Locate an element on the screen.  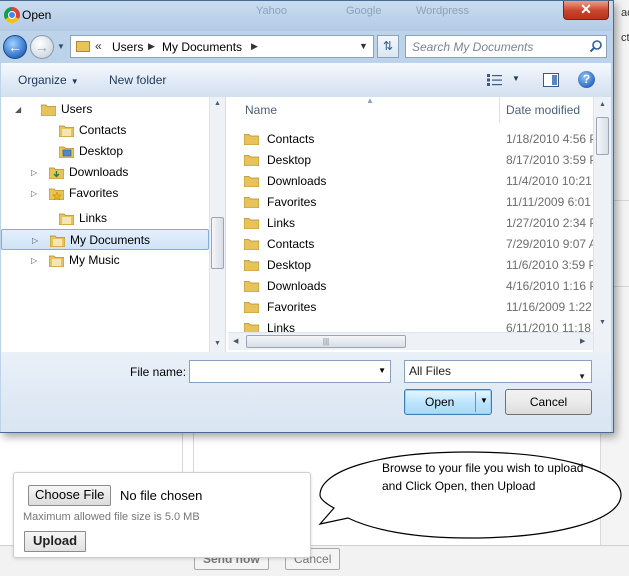
file-name-input: ▼ is located at coordinates (290, 371).